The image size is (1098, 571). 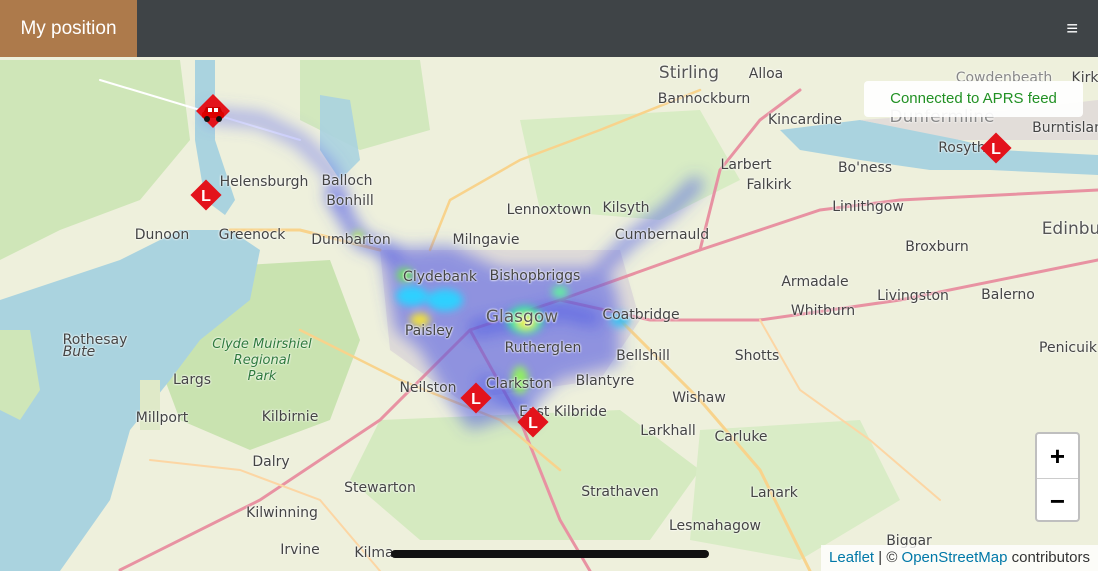 I want to click on place-label: Wishaw, so click(x=699, y=398).